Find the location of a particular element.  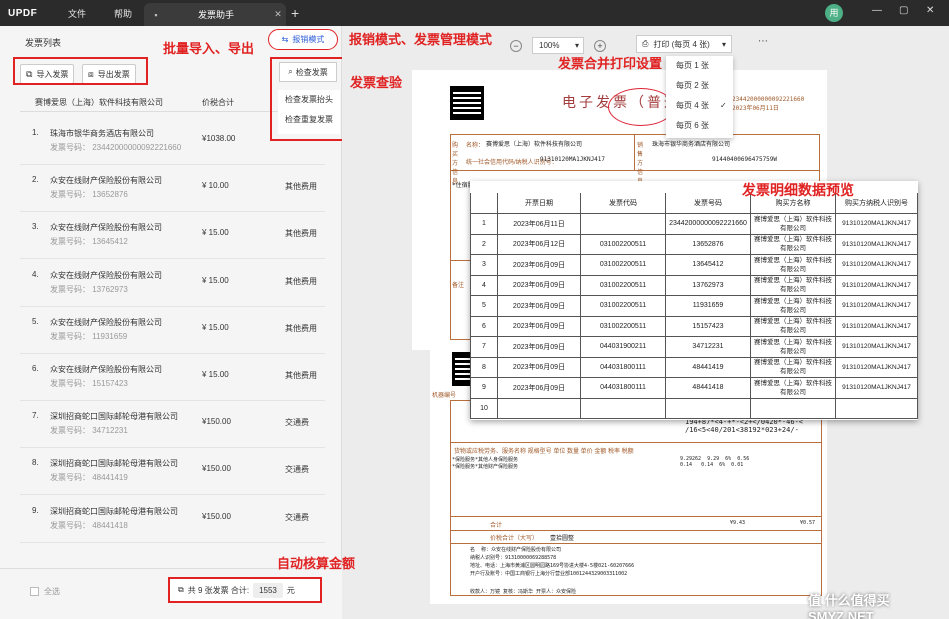

check-highlight-box is located at coordinates (307, 99).